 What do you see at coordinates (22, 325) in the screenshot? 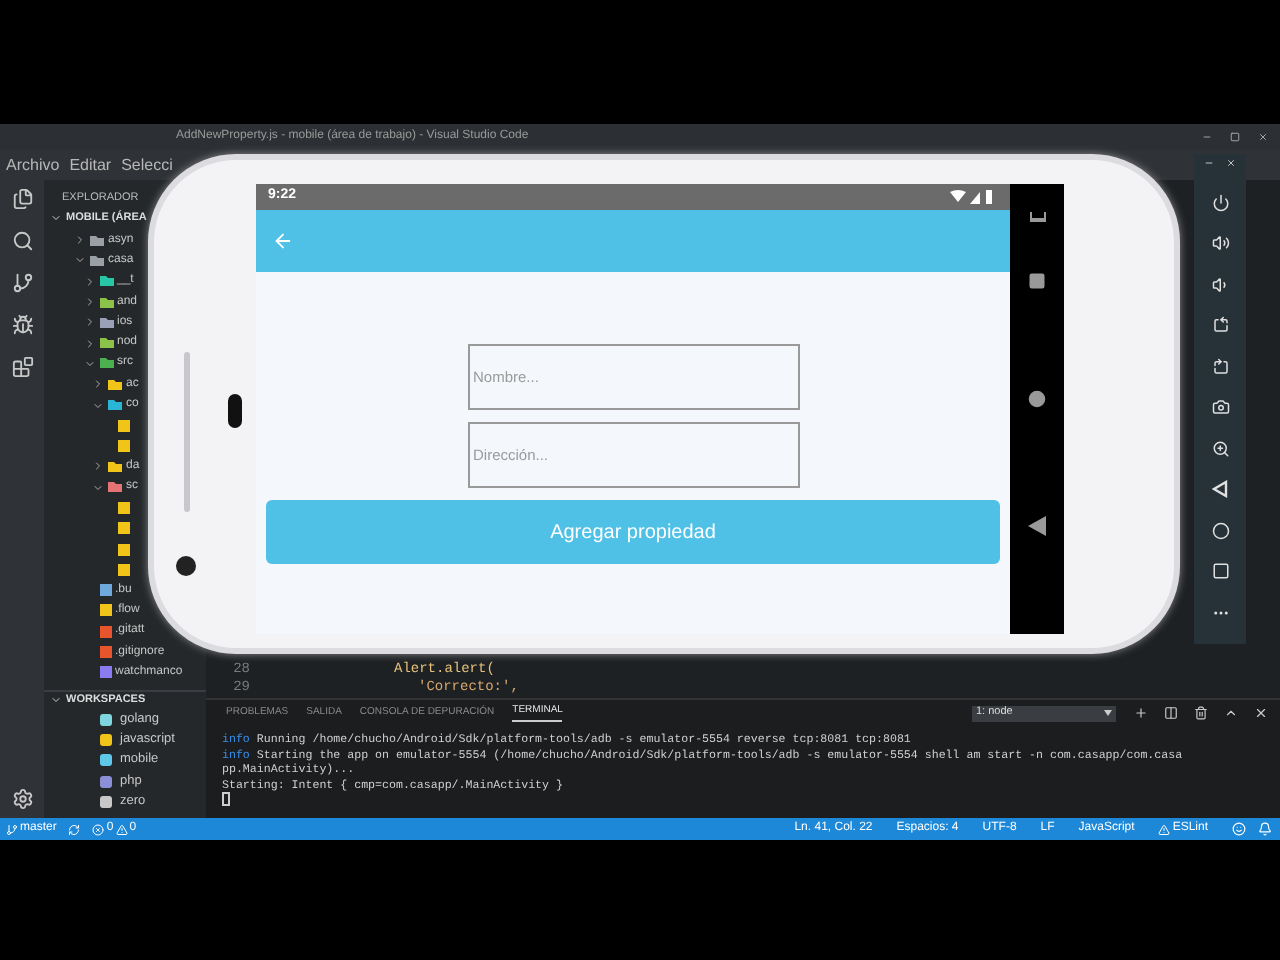
I see `bug-icon` at bounding box center [22, 325].